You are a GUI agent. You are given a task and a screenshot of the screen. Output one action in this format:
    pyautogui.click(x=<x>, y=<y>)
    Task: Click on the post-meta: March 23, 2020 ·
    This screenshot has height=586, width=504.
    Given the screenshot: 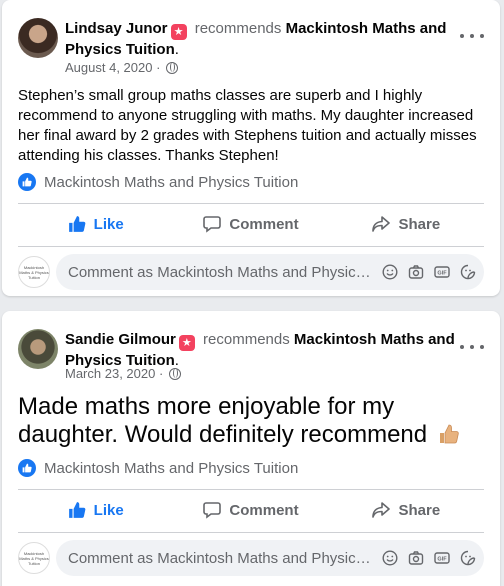 What is the action you would take?
    pyautogui.click(x=123, y=374)
    